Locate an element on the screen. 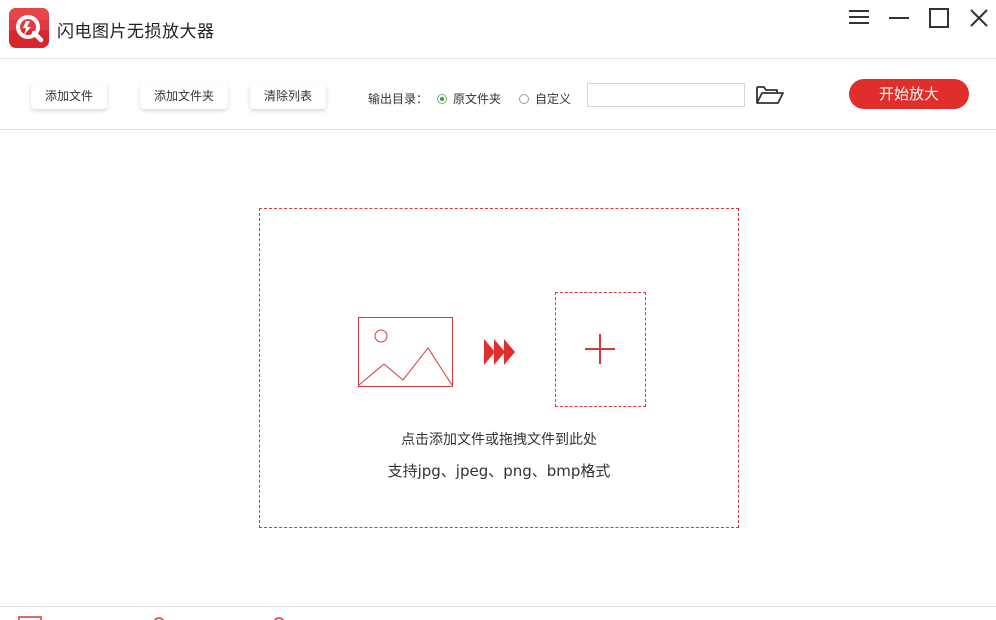 Image resolution: width=996 pixels, height=620 pixels. folder-open-icon is located at coordinates (770, 95).